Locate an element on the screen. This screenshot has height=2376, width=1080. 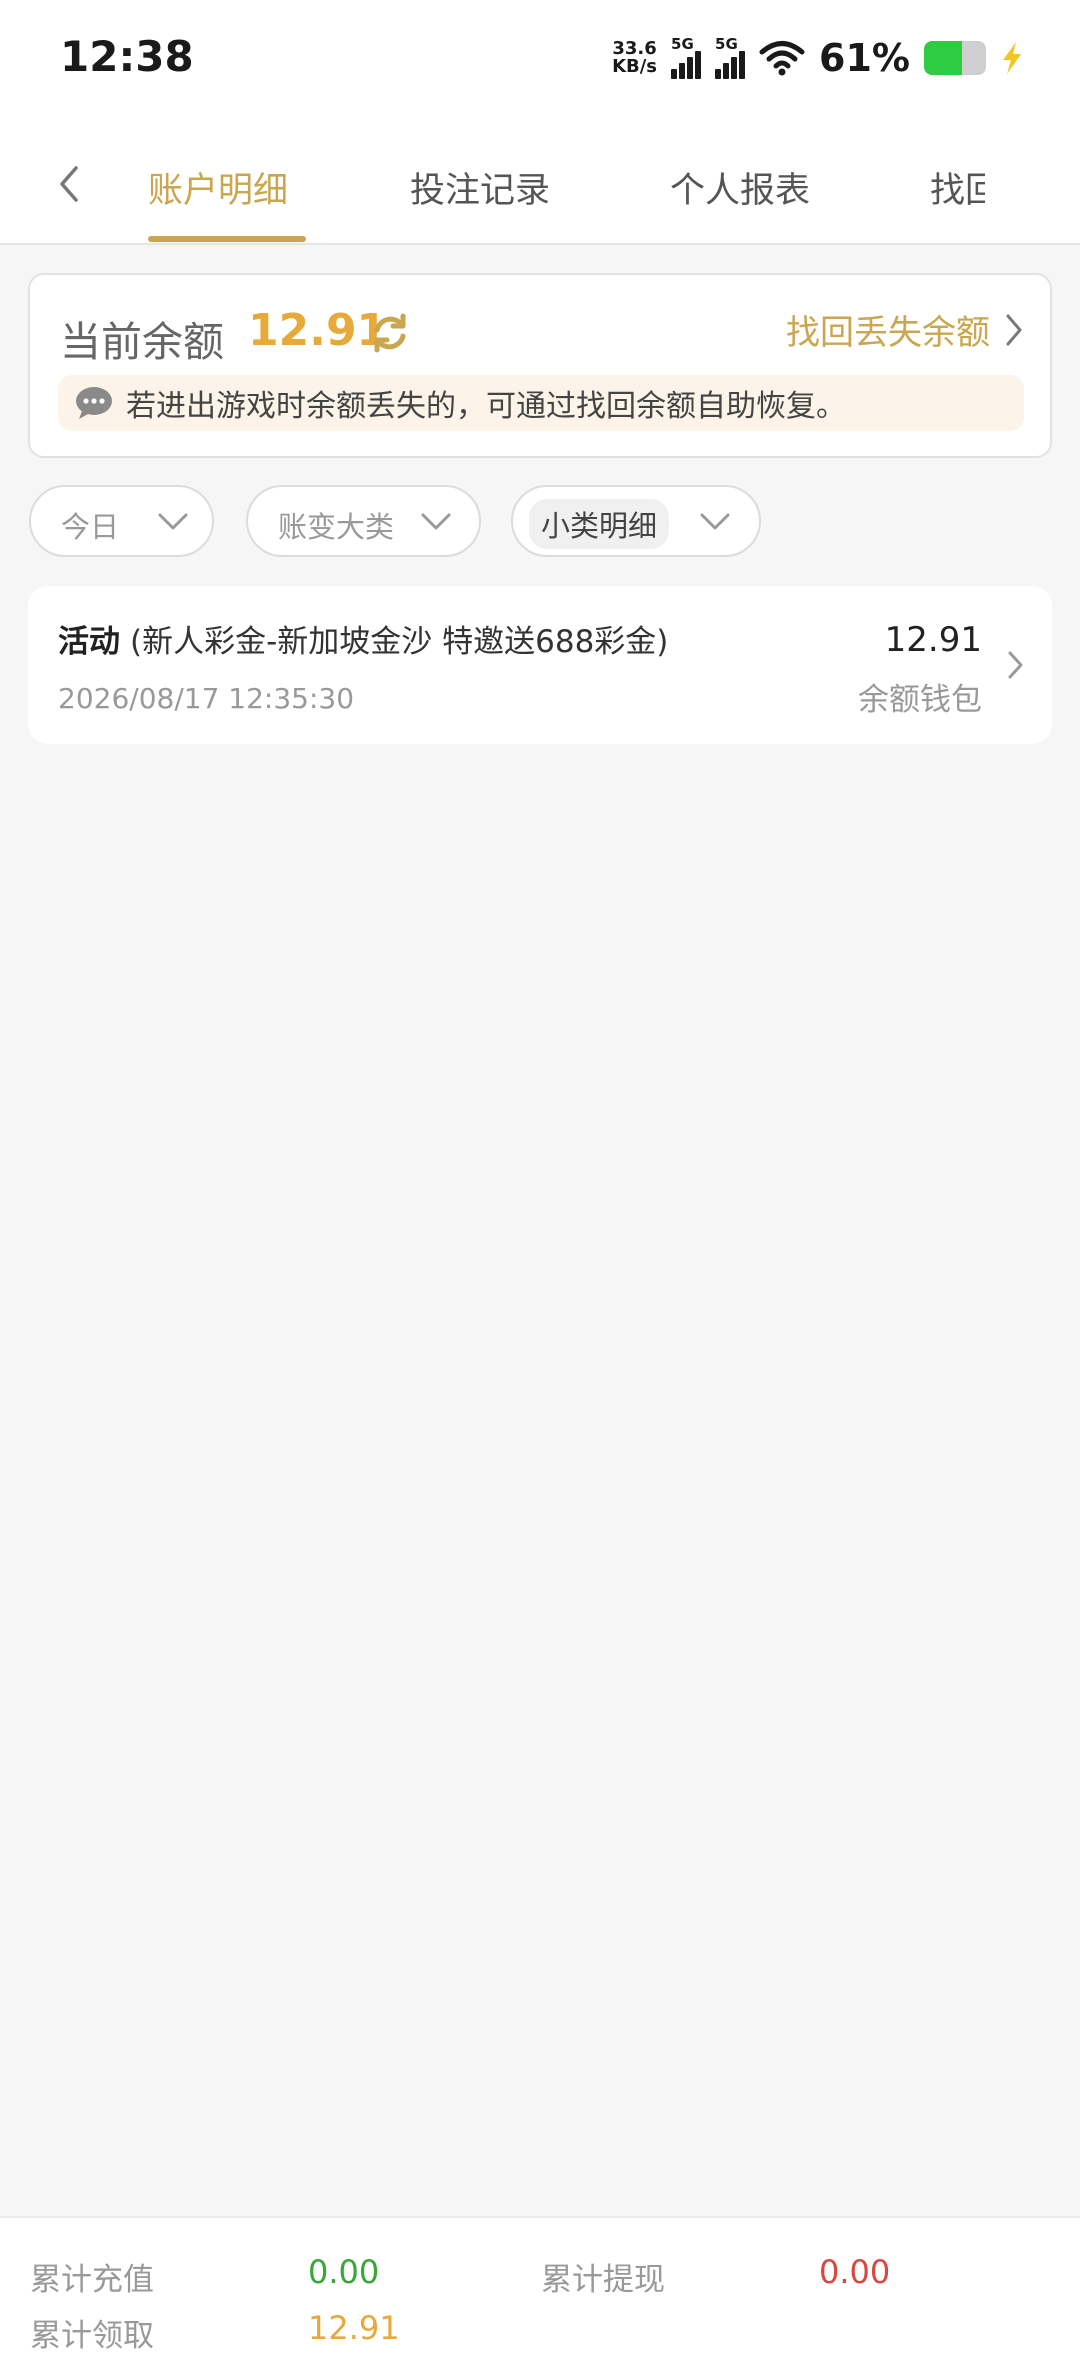
recover-notice: 若进出游戏时余额丢失的，可通过找回余额自助恢复。 is located at coordinates (541, 403).